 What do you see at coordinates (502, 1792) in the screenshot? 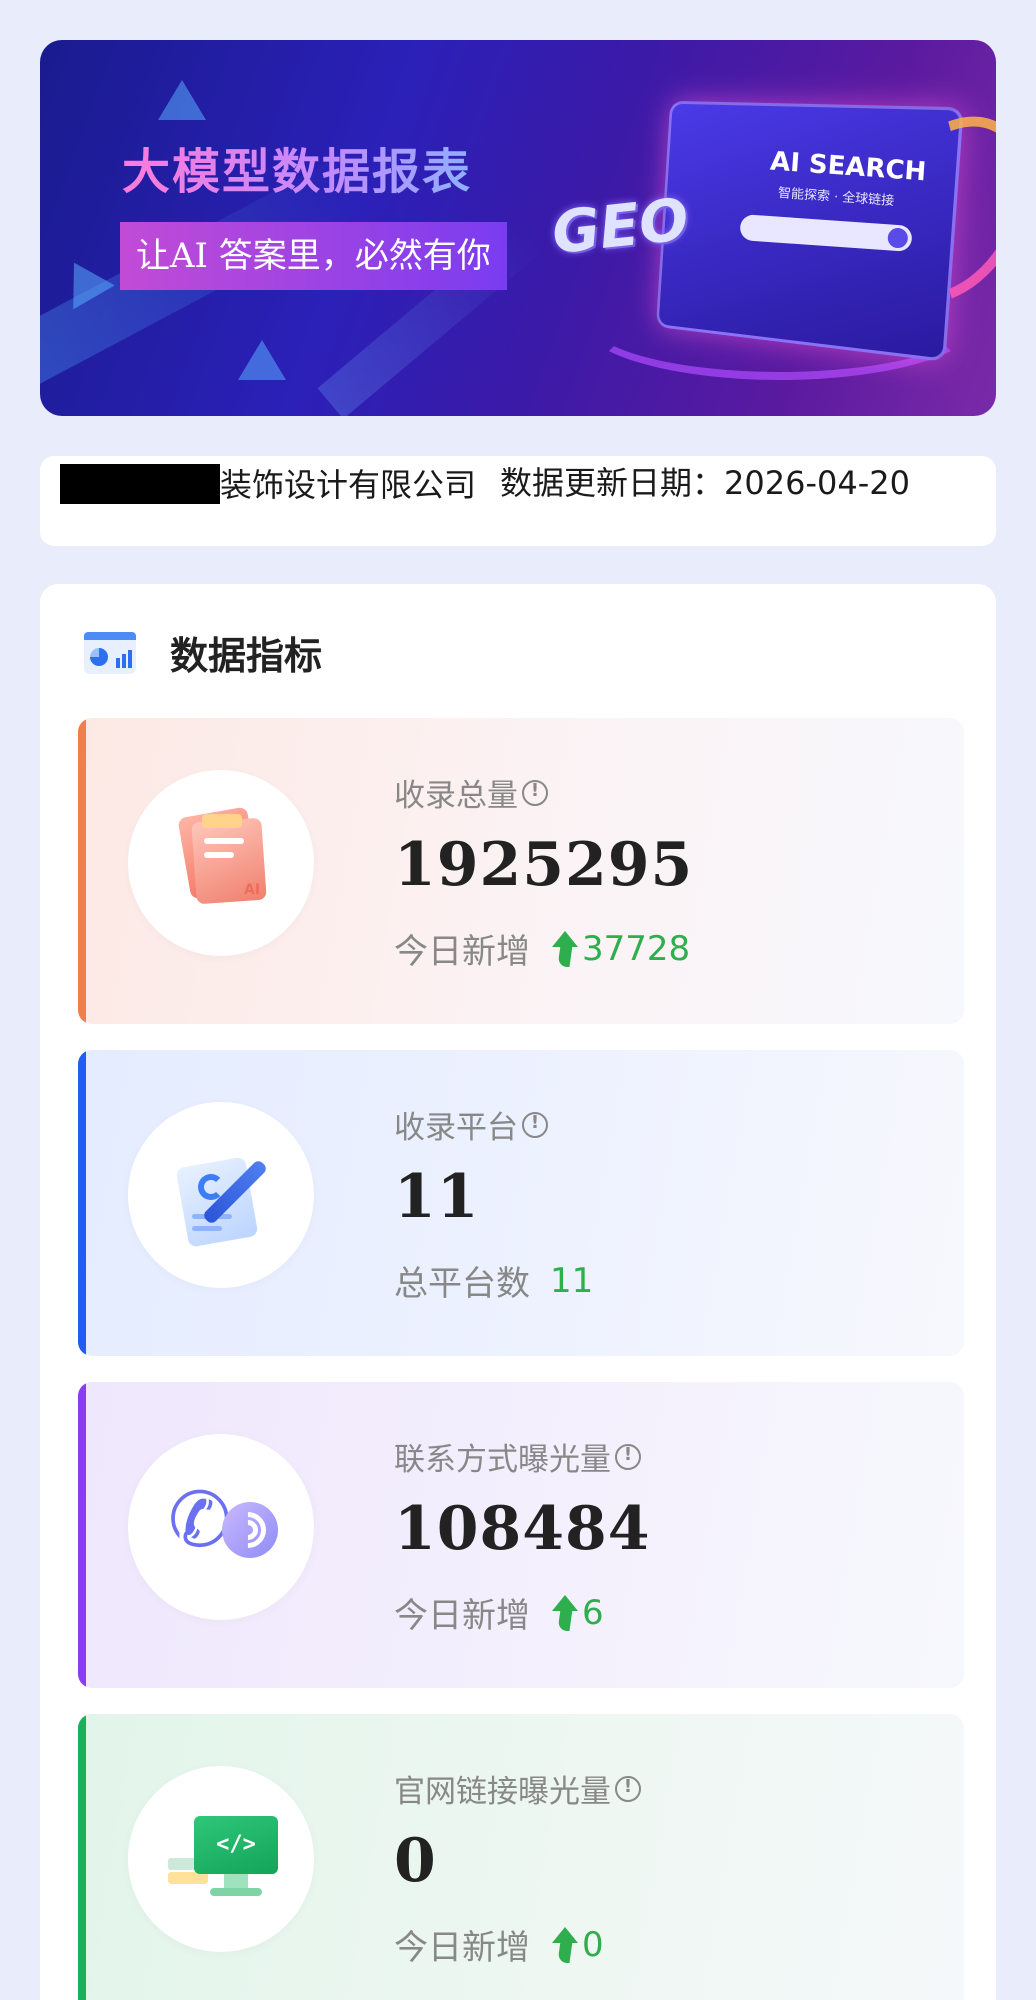
I see `metric-label-text: 官网链接曝光量` at bounding box center [502, 1792].